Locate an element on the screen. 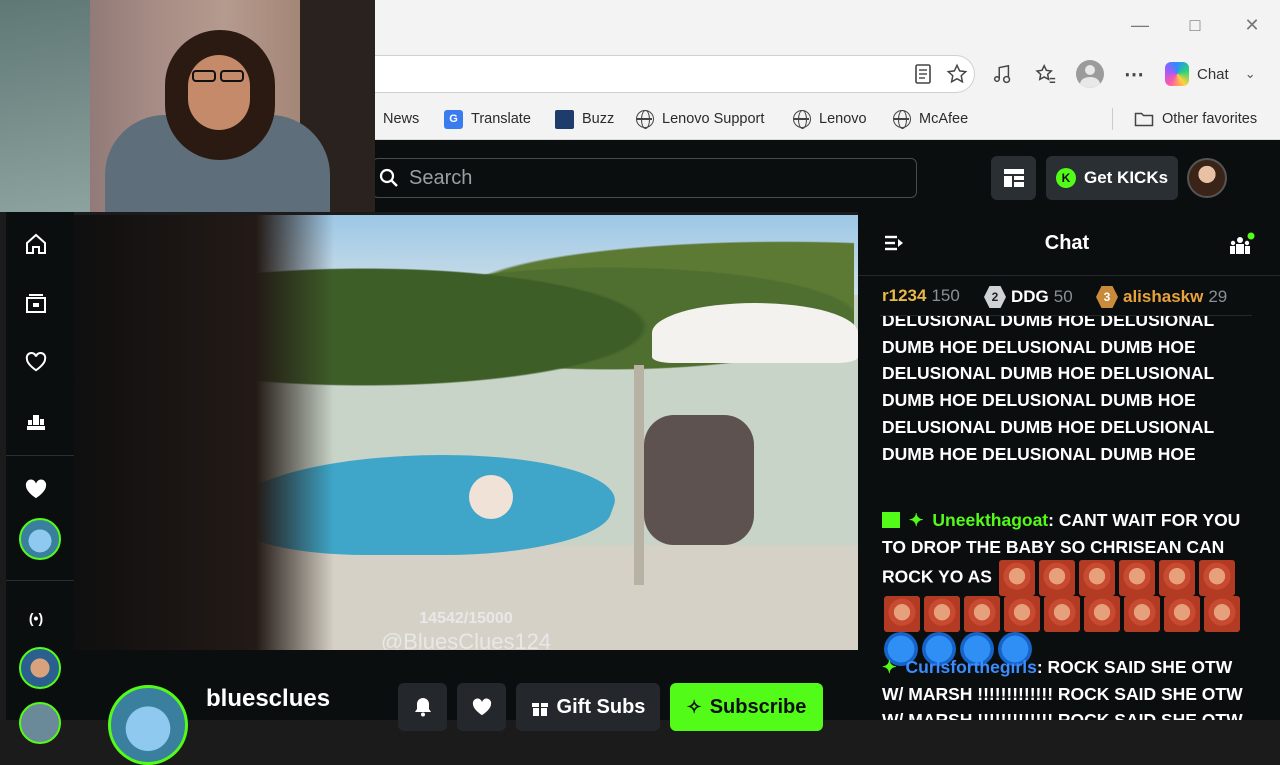 This screenshot has width=1280, height=765. stream-watermark: @BluesClues124 is located at coordinates (466, 639).